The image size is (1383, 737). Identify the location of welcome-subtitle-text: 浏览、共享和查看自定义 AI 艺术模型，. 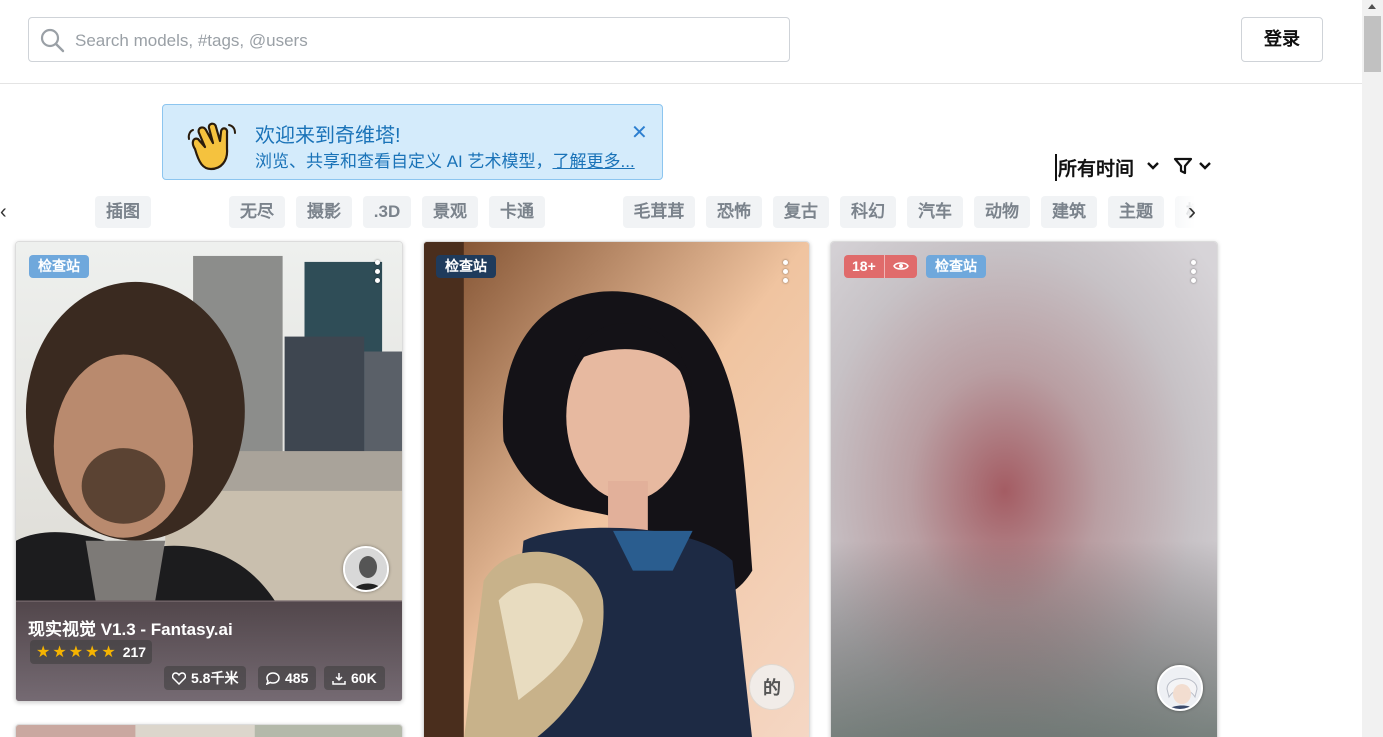
(404, 161).